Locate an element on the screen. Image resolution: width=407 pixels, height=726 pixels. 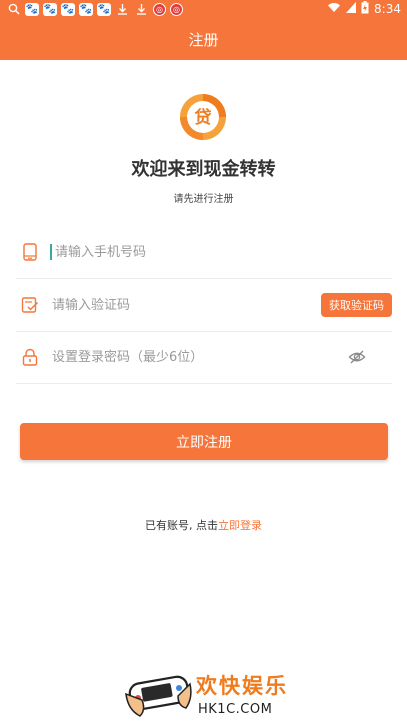
watermark-logo: 欢快娱乐 HK1C.COM is located at coordinates (209, 694).